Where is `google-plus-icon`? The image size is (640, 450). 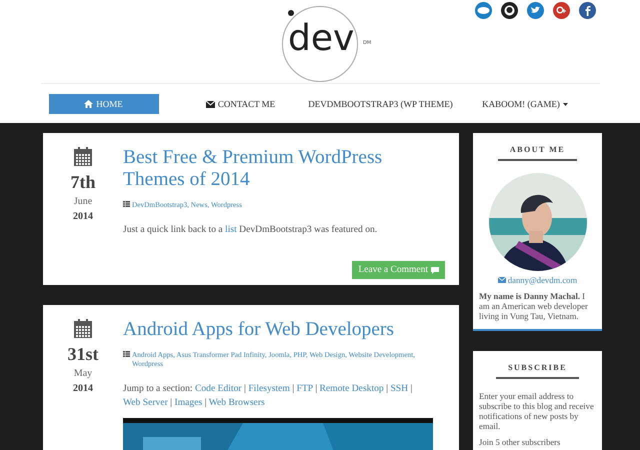
google-plus-icon is located at coordinates (561, 10).